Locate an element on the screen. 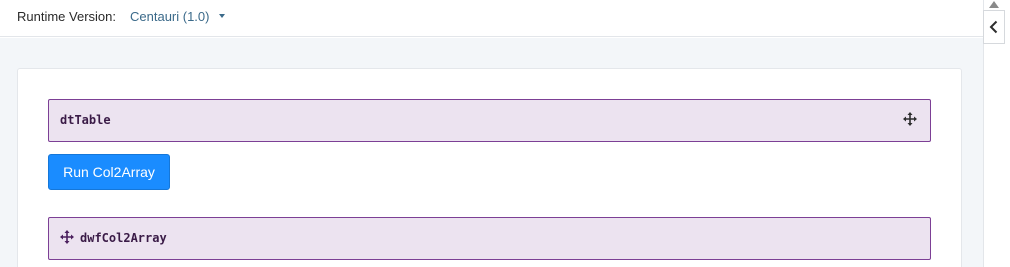 The width and height of the screenshot is (1010, 267). chevron-left-icon is located at coordinates (993, 27).